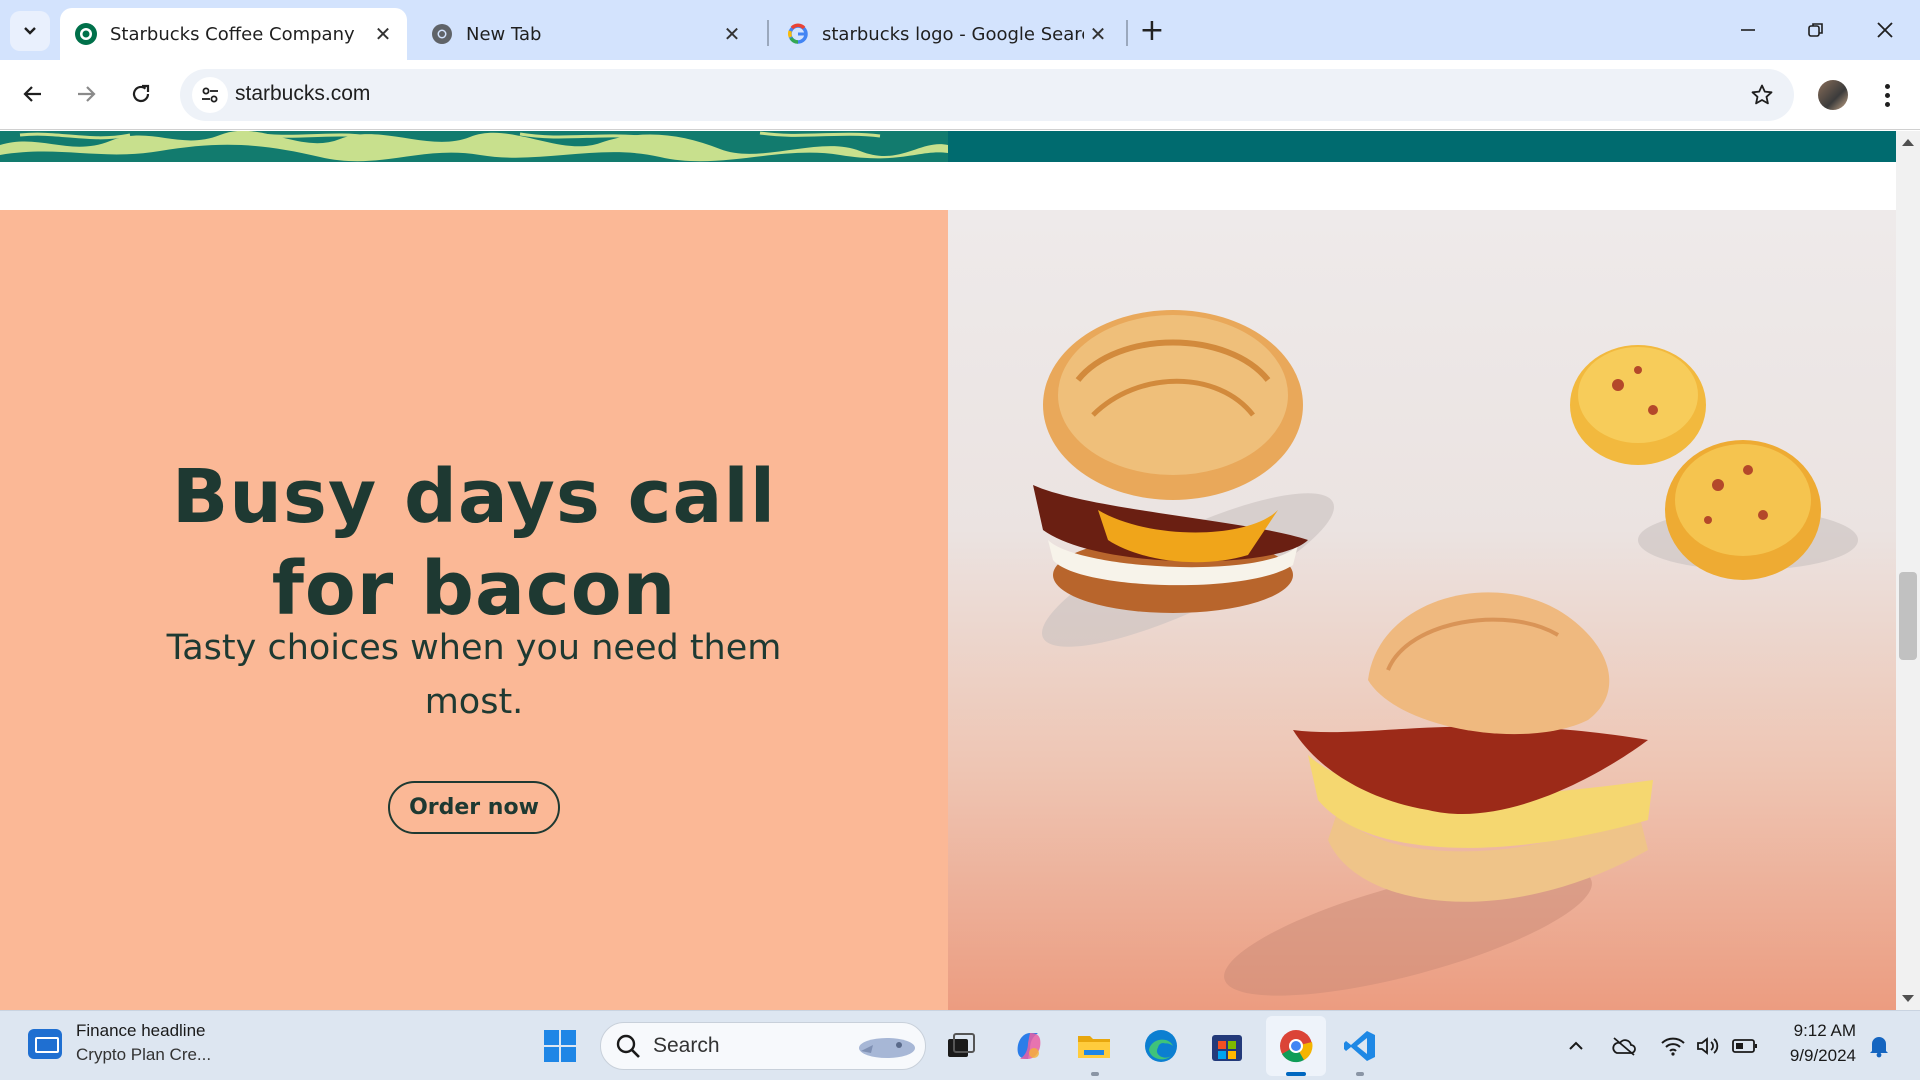  I want to click on show-hidden-icons-button, so click(1576, 1046).